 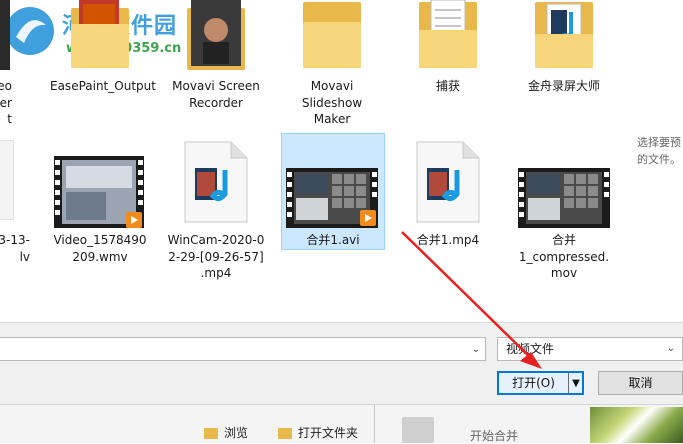 What do you see at coordinates (374, 424) in the screenshot?
I see `divider` at bounding box center [374, 424].